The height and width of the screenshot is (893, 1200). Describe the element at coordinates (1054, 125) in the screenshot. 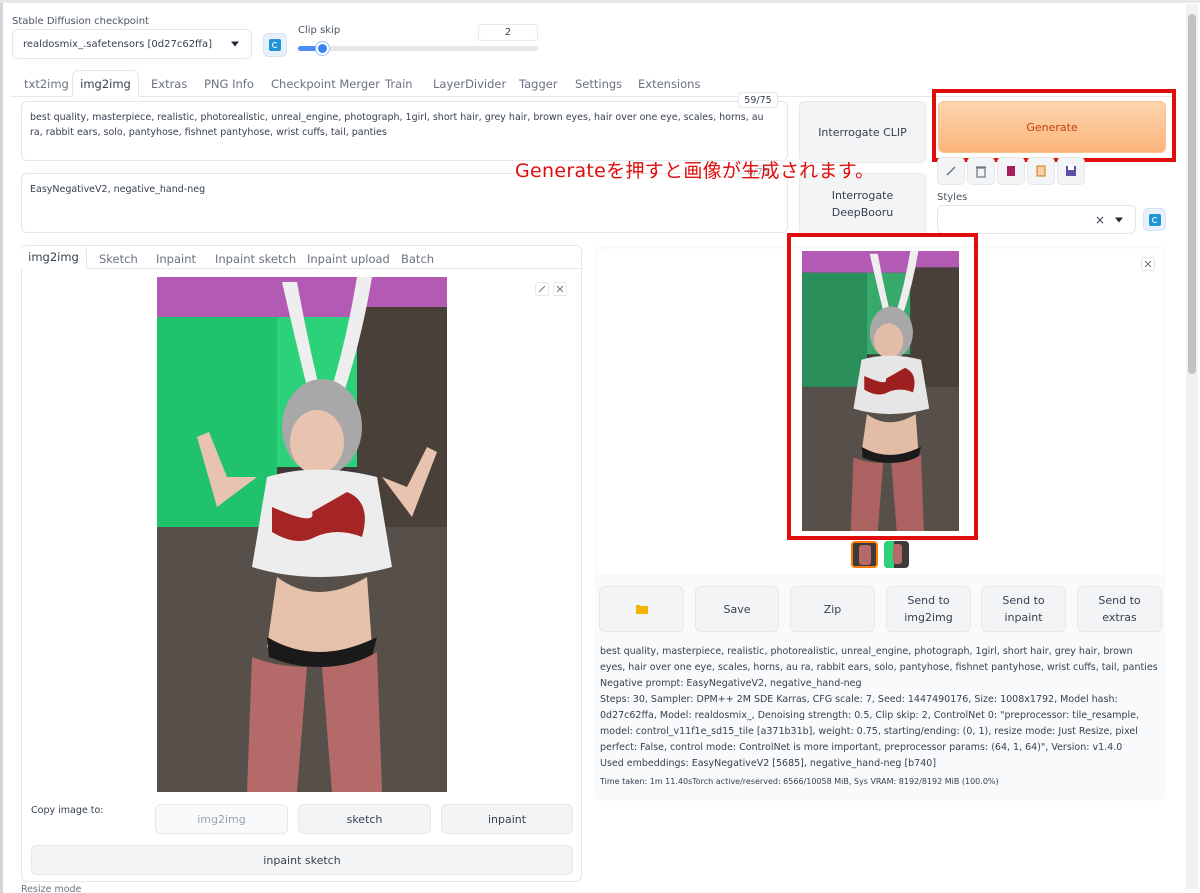

I see `generate-highlight-box` at that location.